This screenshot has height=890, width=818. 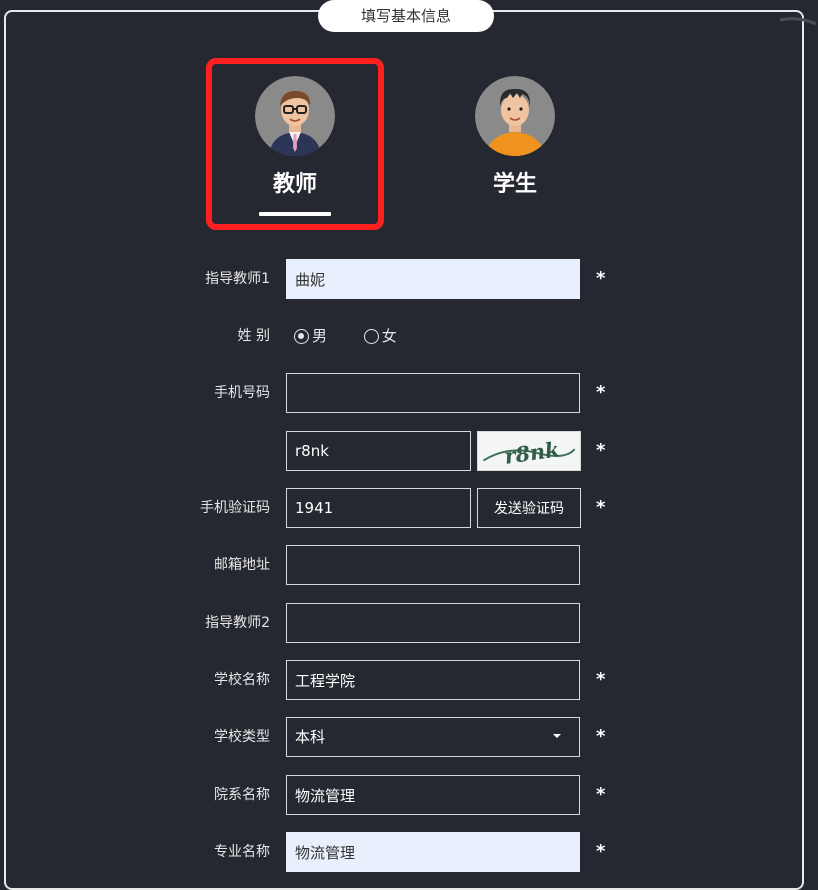 I want to click on row-phone: 手机号码 *, so click(x=409, y=393).